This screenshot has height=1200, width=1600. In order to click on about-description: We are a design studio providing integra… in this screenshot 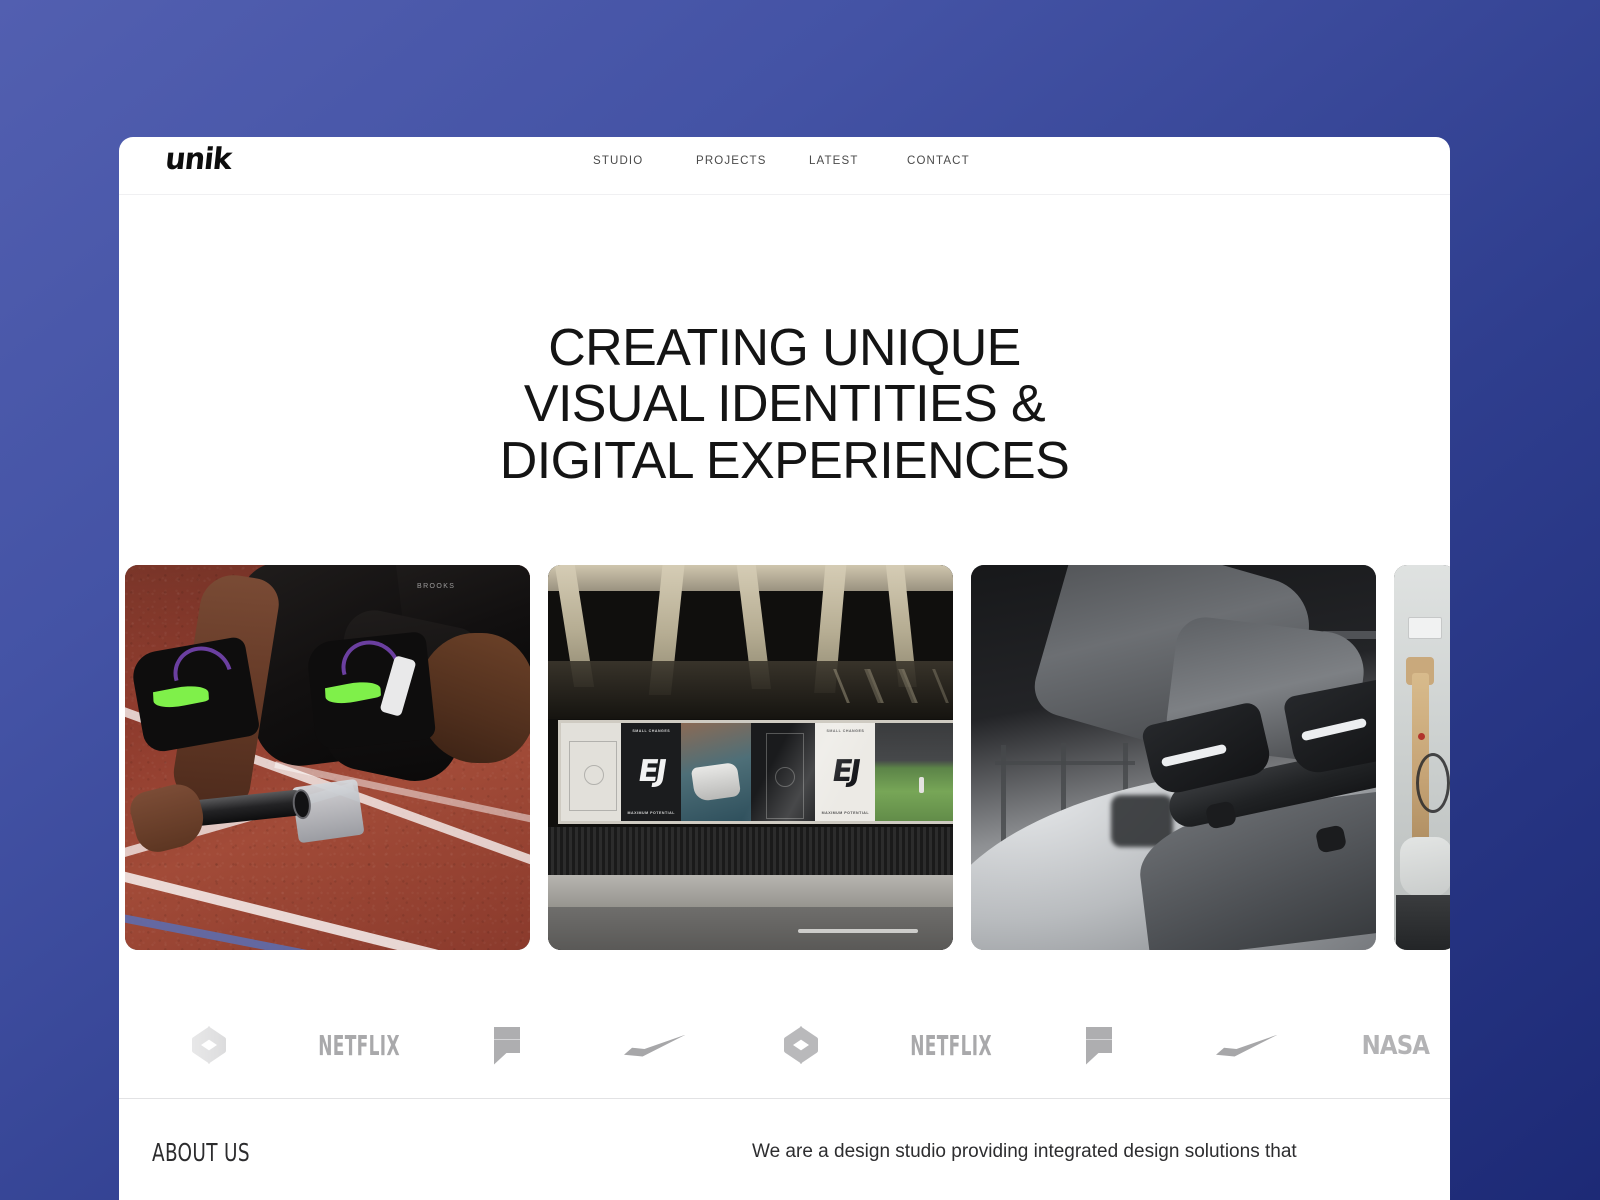, I will do `click(1024, 1151)`.